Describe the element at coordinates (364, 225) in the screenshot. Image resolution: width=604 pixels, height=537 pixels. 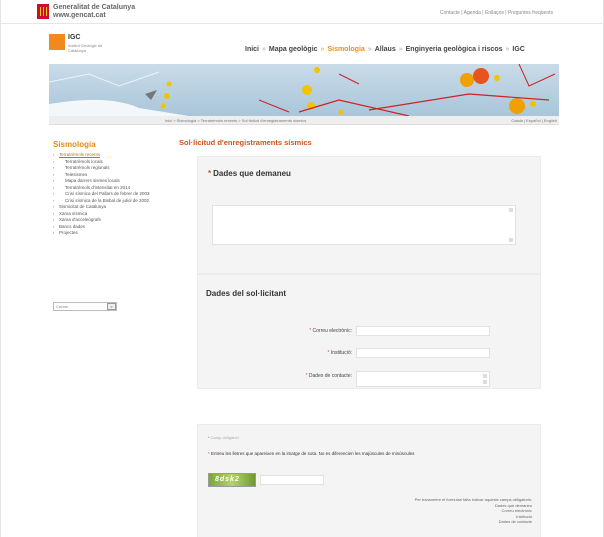
I see `requested-data-textarea` at that location.